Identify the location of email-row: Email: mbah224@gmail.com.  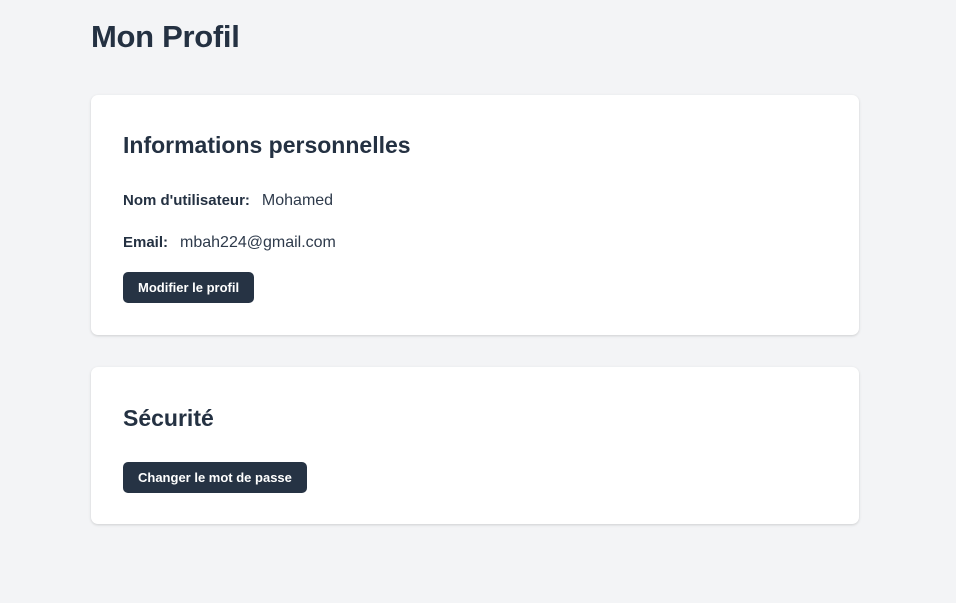
(229, 243).